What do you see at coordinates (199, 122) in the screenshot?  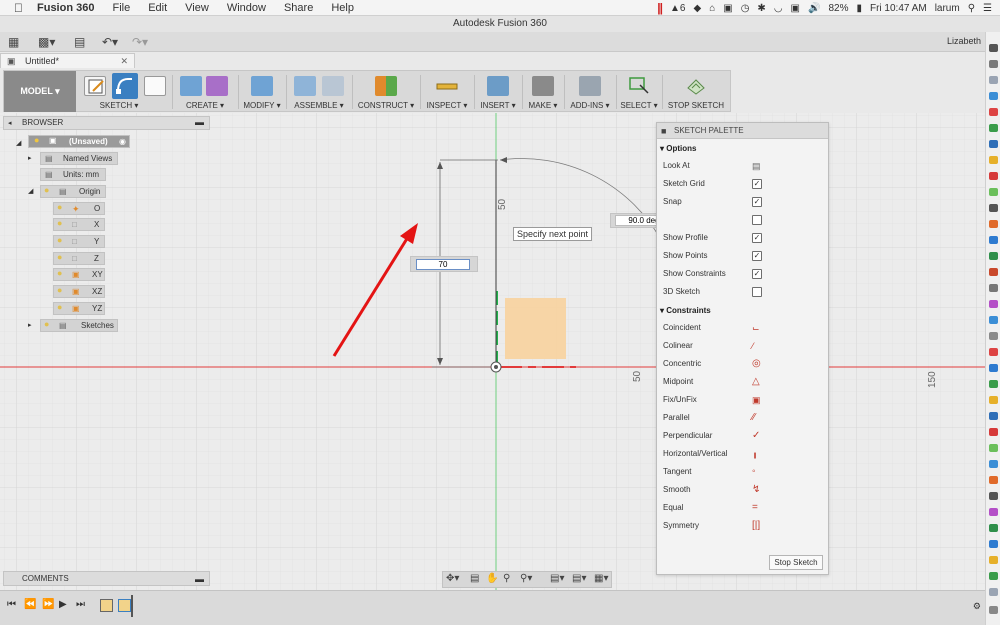 I see `minimize-icon: ▬` at bounding box center [199, 122].